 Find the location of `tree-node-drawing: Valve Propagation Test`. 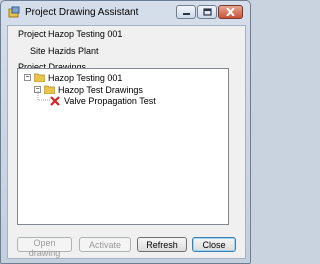

tree-node-drawing: Valve Propagation Test is located at coordinates (103, 100).